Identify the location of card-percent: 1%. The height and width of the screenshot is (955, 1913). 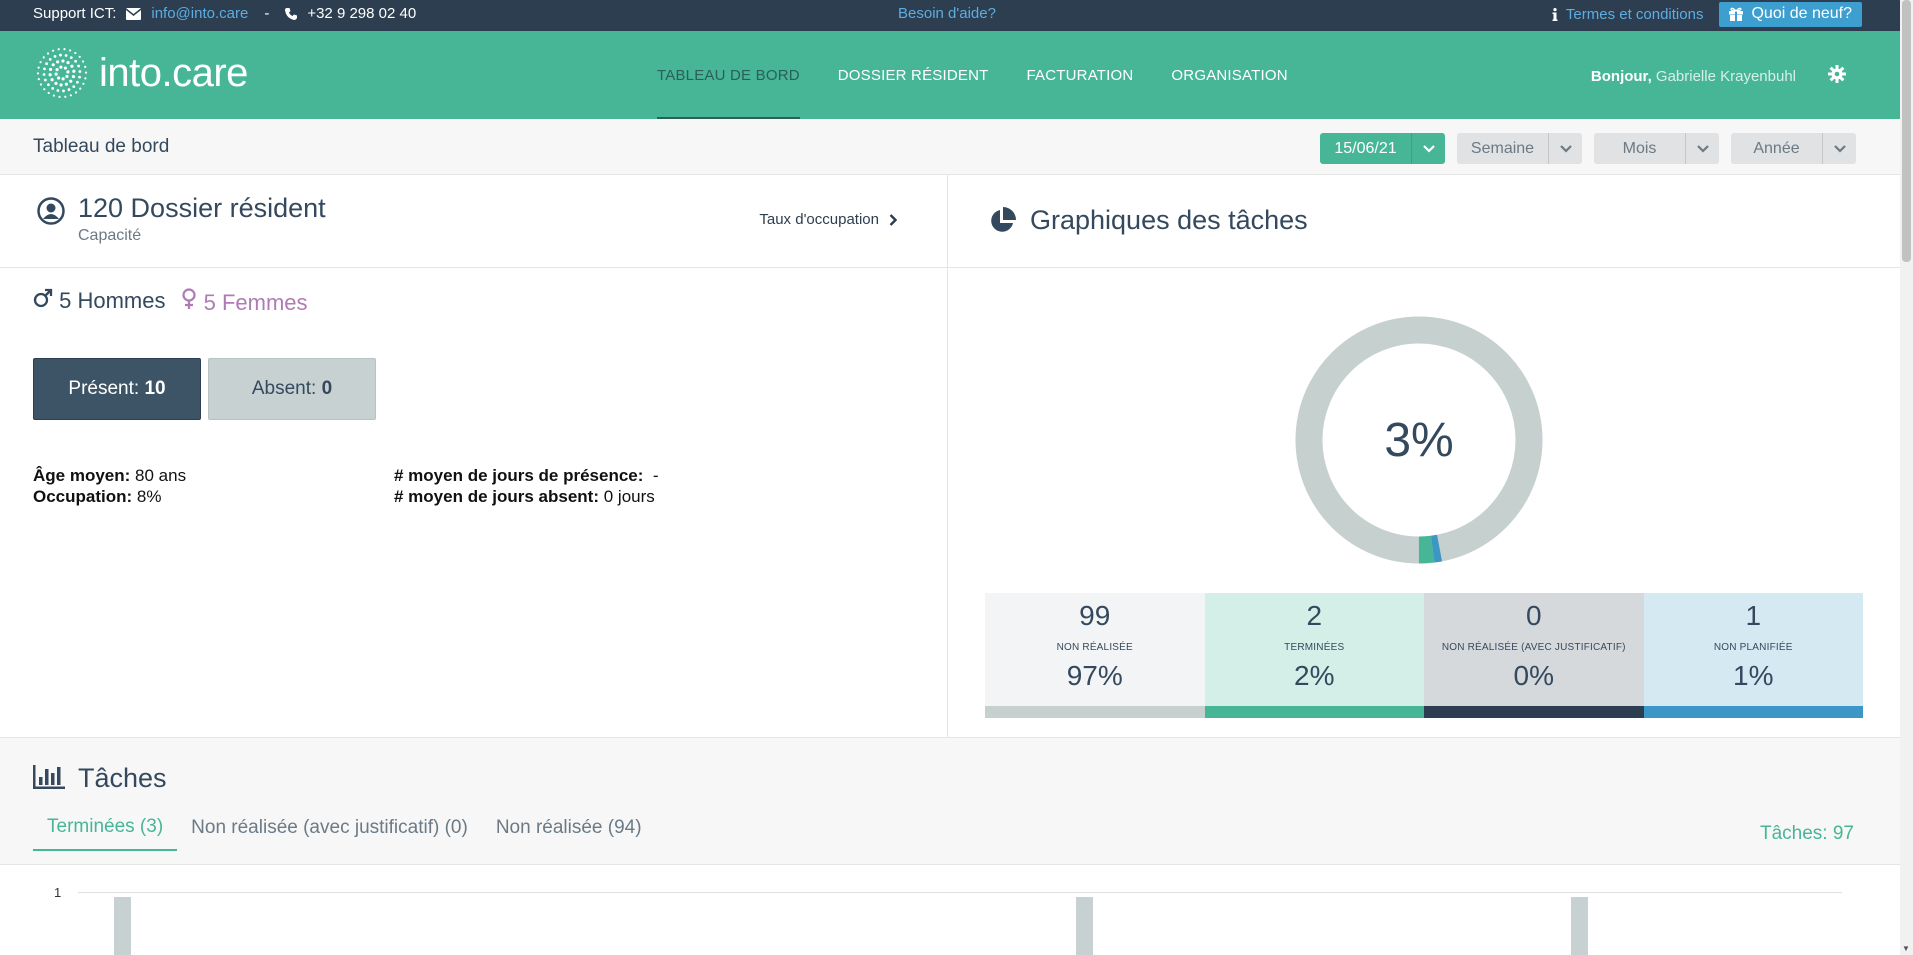
(1753, 675).